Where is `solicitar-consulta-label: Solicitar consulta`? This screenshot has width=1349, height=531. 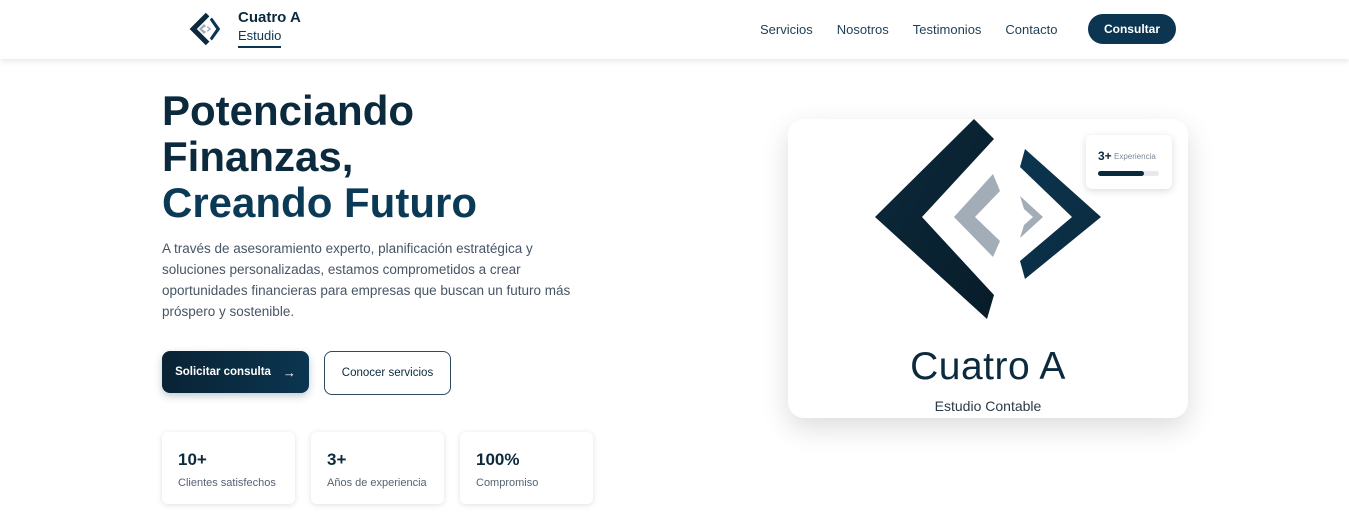
solicitar-consulta-label: Solicitar consulta is located at coordinates (223, 372).